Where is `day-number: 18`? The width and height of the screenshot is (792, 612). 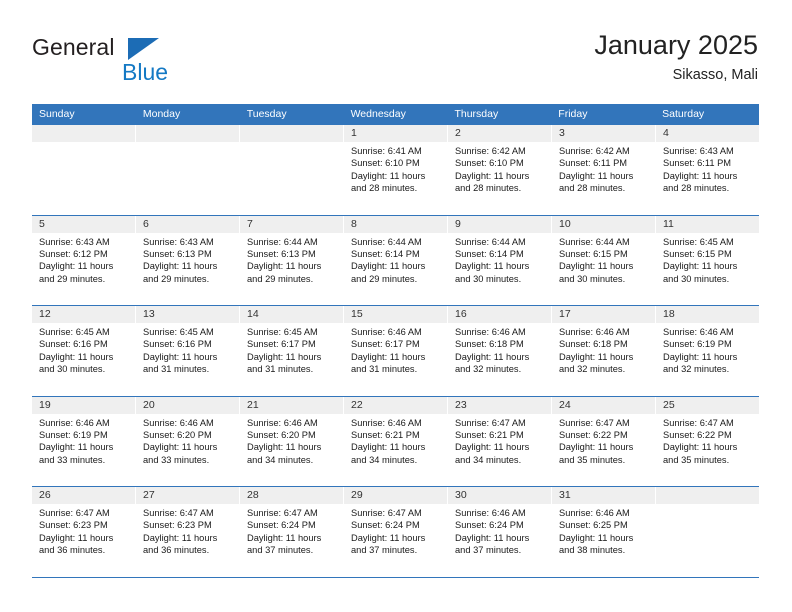
day-number: 18 is located at coordinates (707, 314).